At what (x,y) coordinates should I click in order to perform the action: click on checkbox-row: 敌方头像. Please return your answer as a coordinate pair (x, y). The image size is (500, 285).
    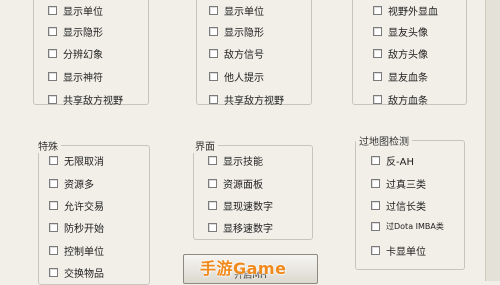
    Looking at the image, I should click on (400, 53).